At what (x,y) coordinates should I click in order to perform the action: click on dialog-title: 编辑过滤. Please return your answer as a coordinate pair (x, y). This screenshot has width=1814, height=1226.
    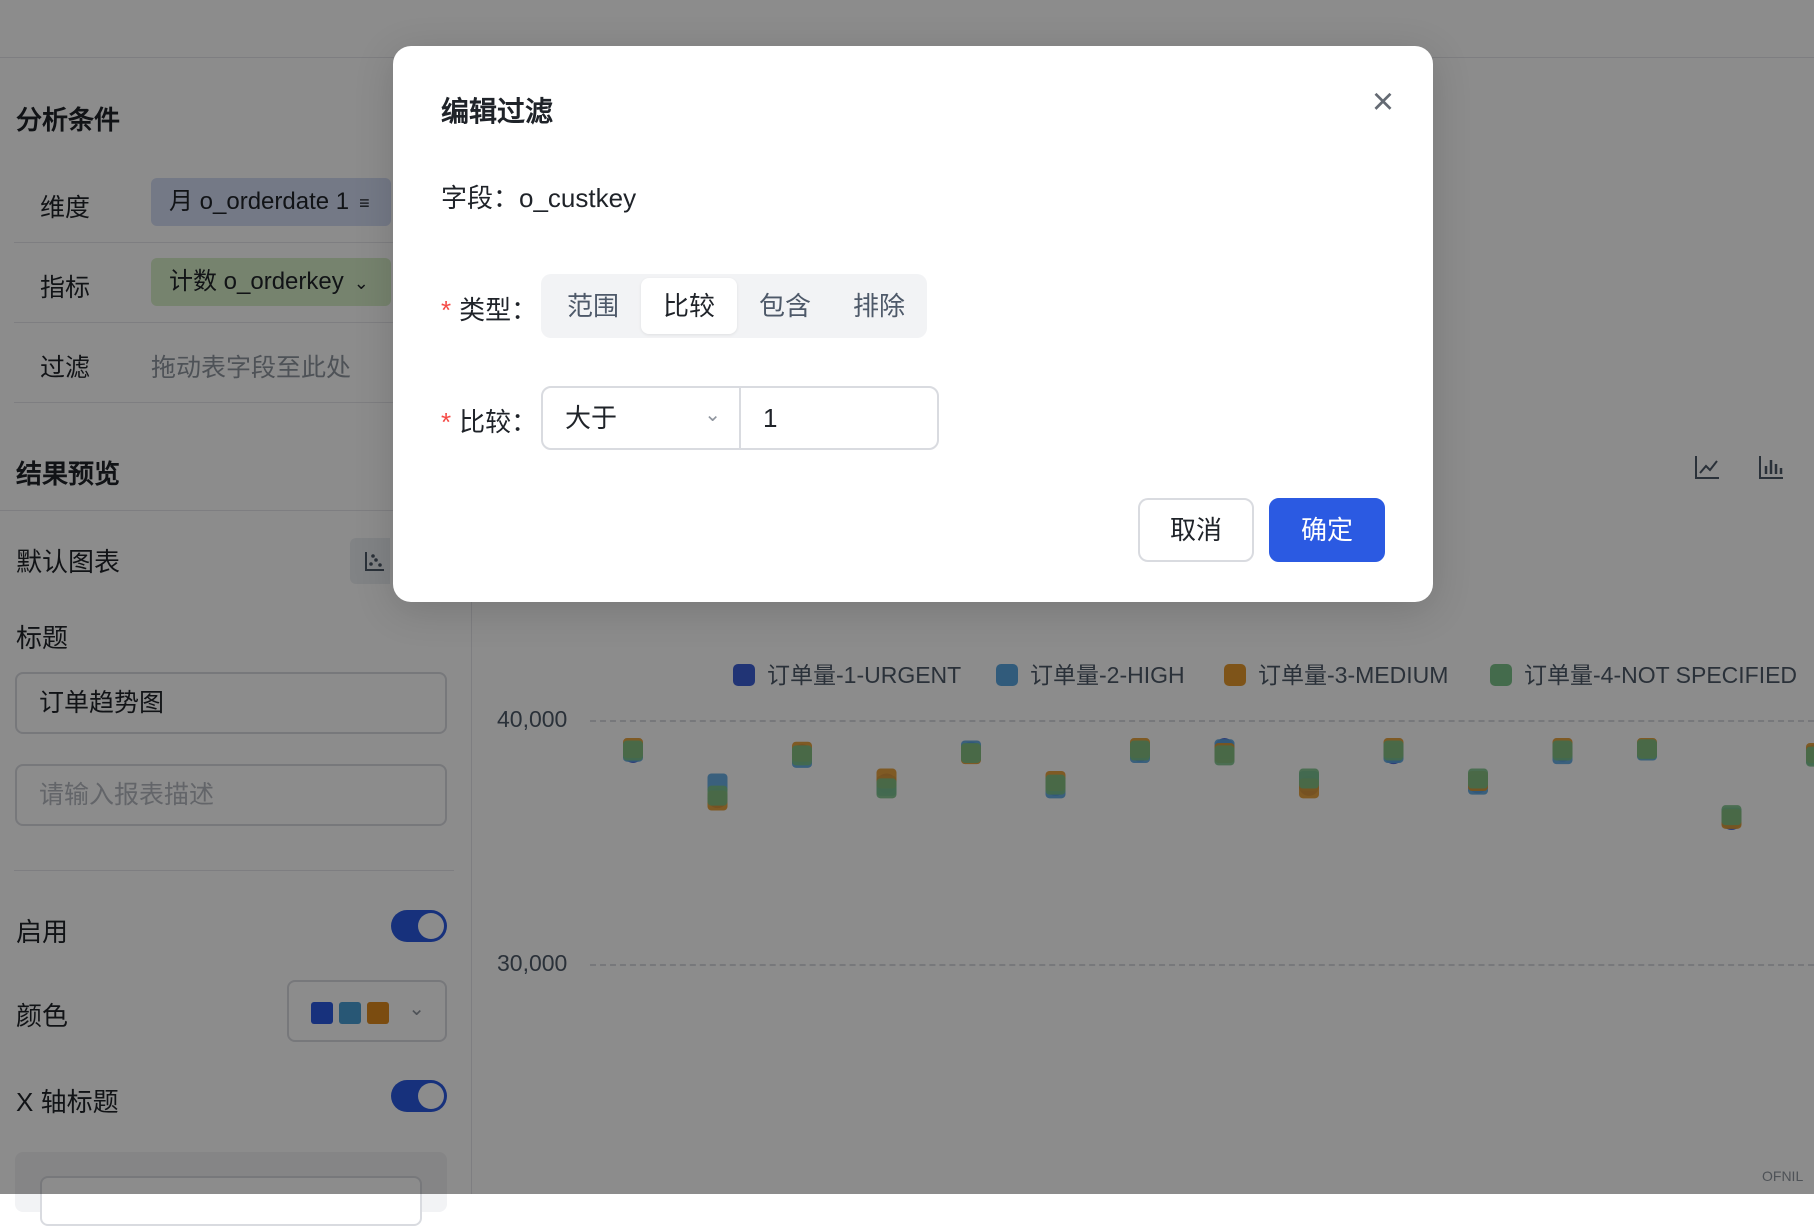
    Looking at the image, I should click on (497, 111).